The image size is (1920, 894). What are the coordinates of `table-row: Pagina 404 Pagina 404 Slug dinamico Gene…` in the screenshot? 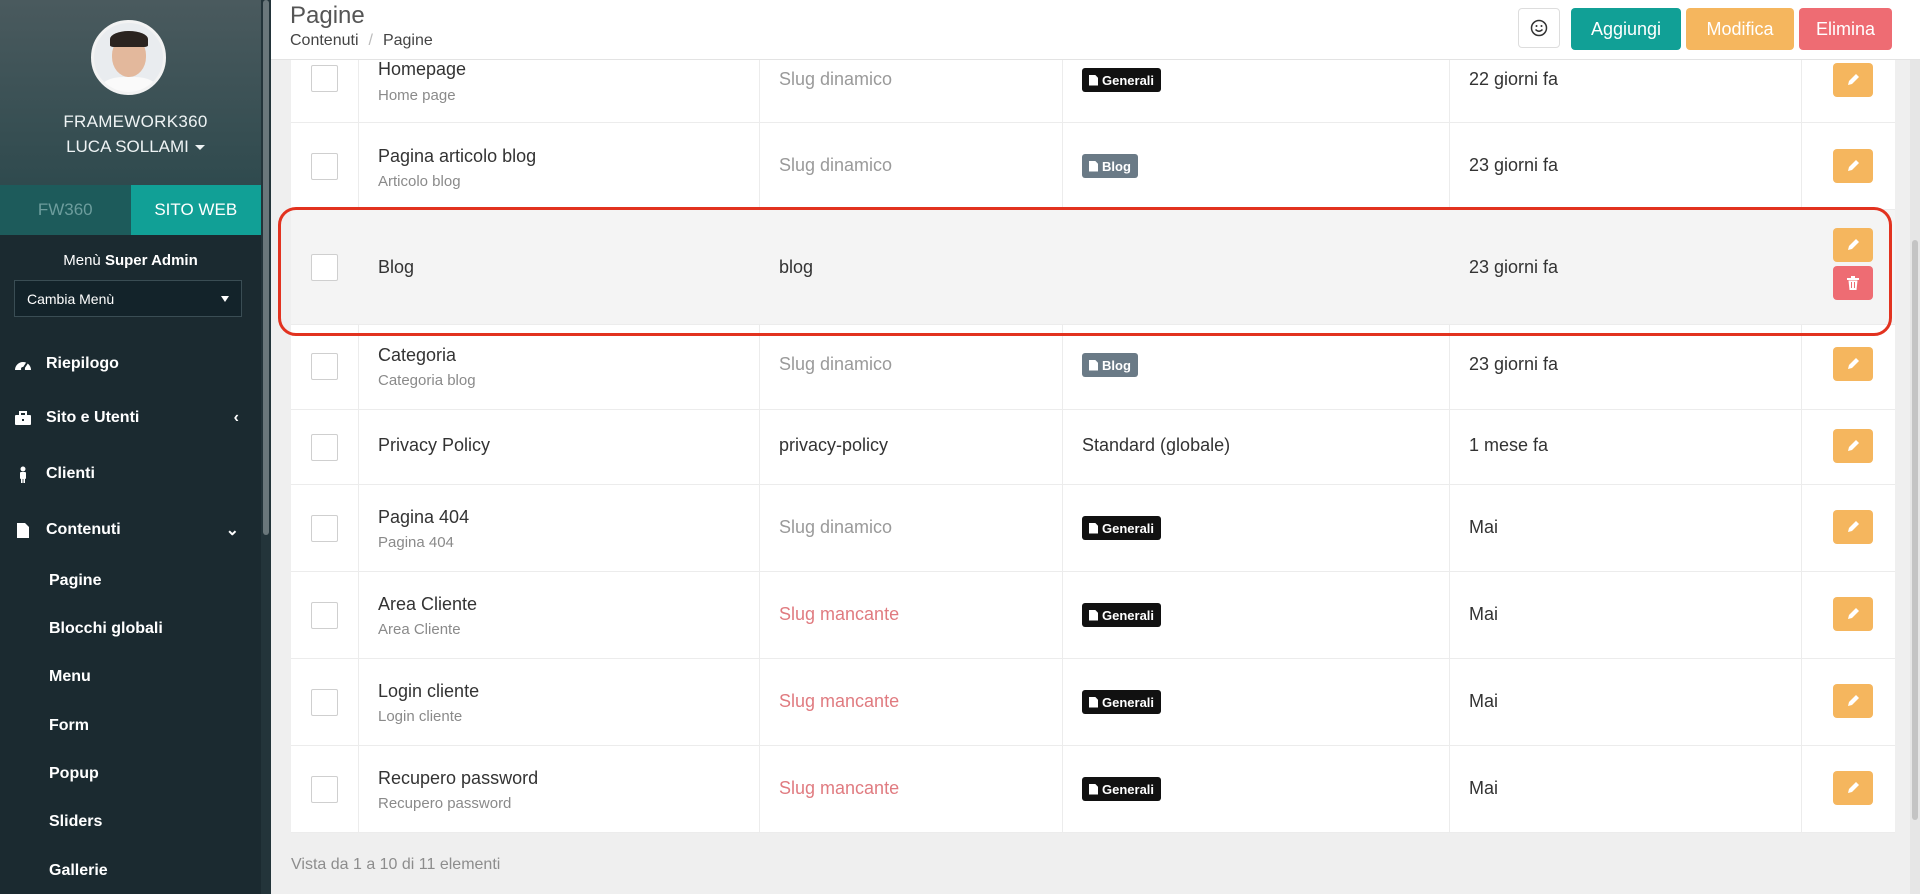 It's located at (1093, 528).